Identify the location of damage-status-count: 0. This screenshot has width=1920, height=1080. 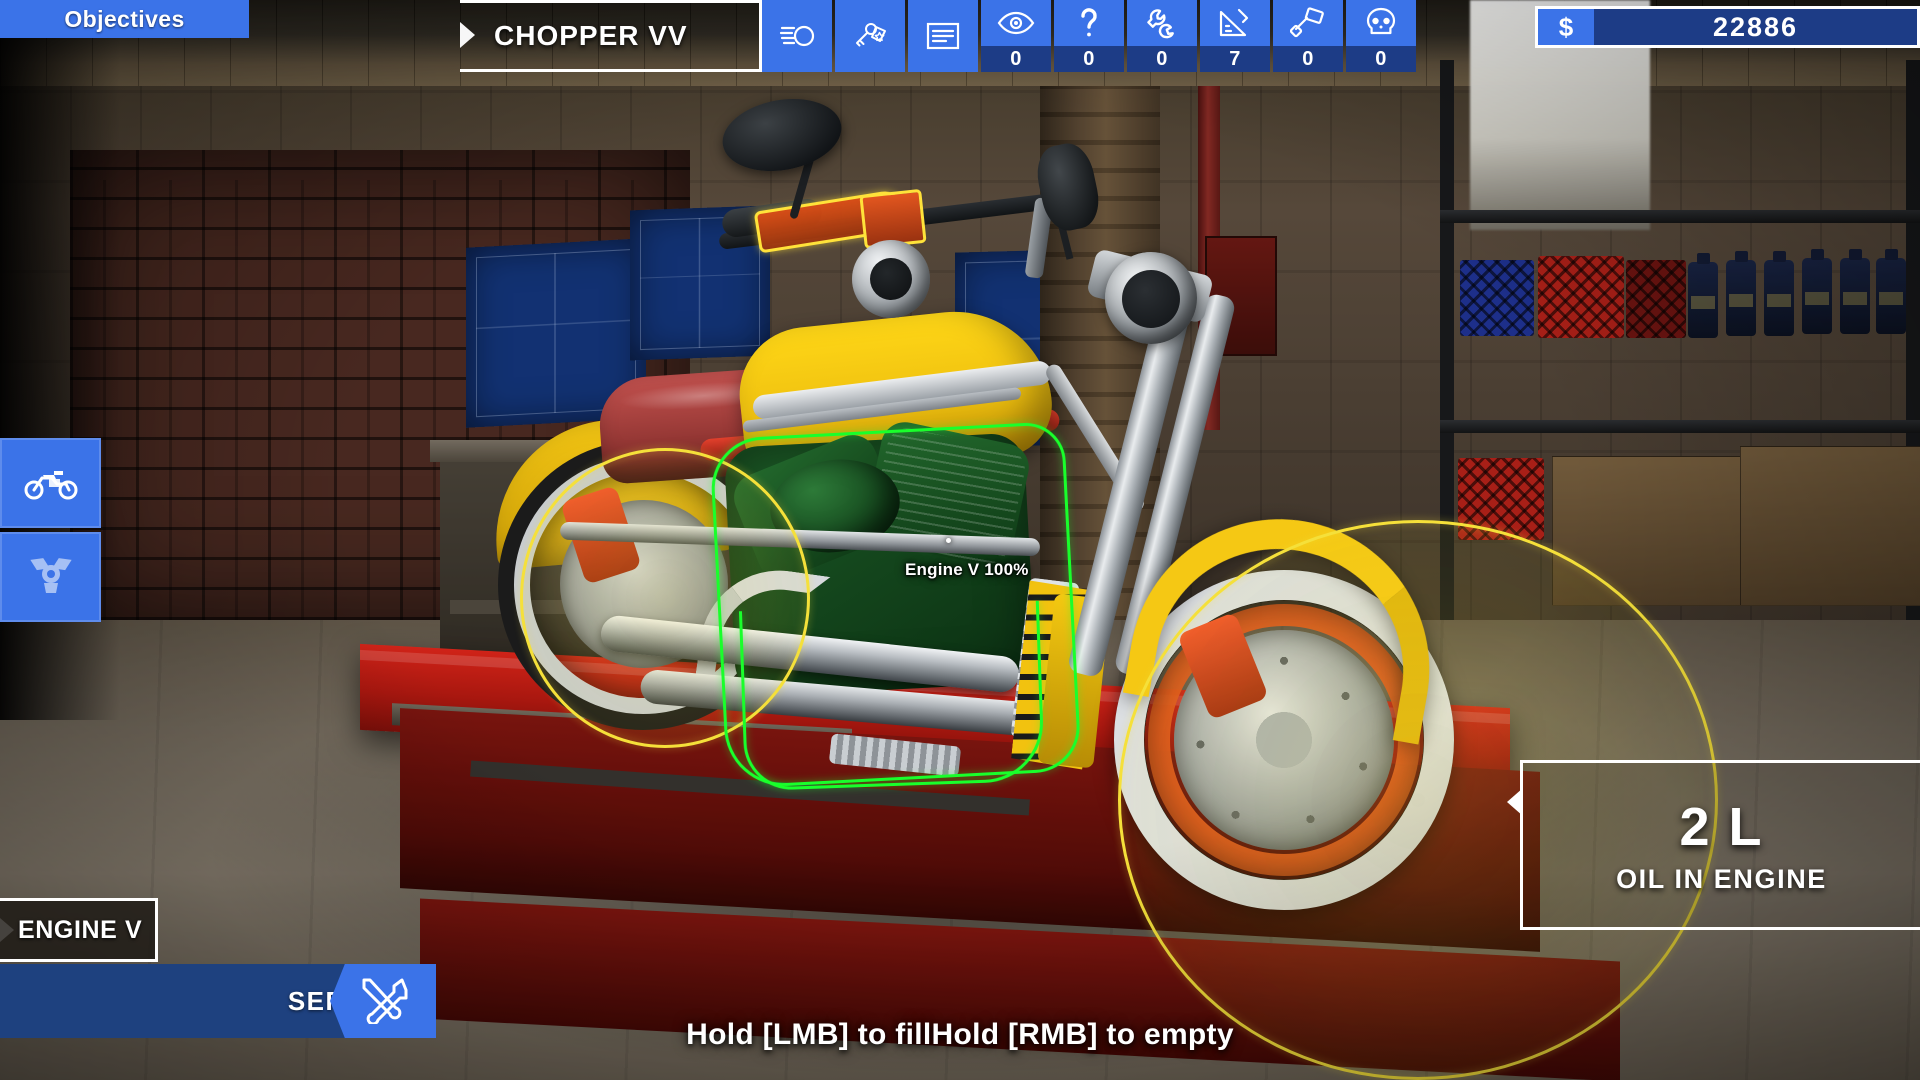
(1381, 59).